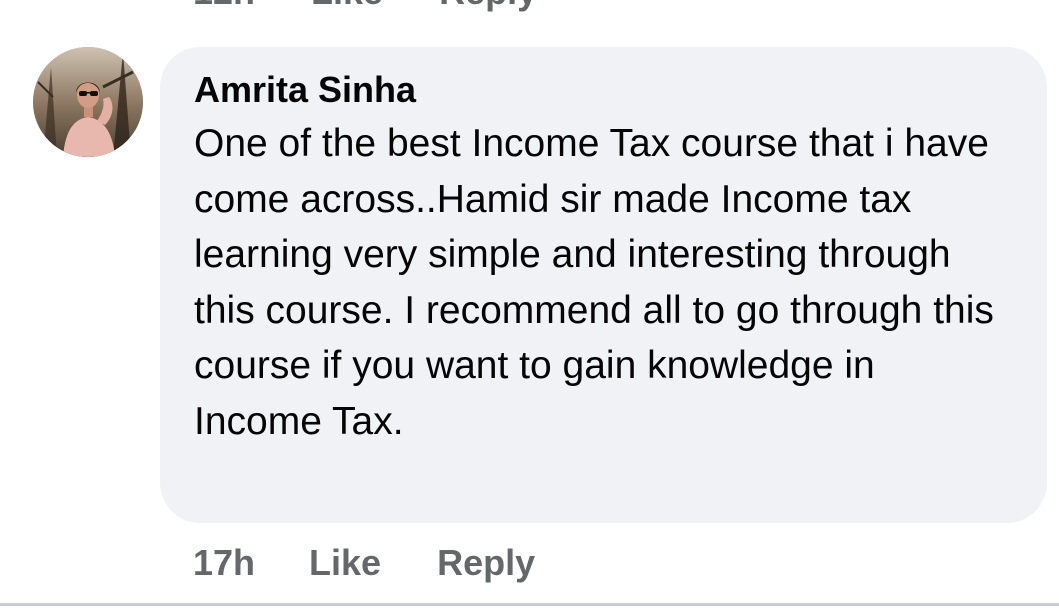 The height and width of the screenshot is (613, 1059). What do you see at coordinates (486, 563) in the screenshot?
I see `reply-button: Reply` at bounding box center [486, 563].